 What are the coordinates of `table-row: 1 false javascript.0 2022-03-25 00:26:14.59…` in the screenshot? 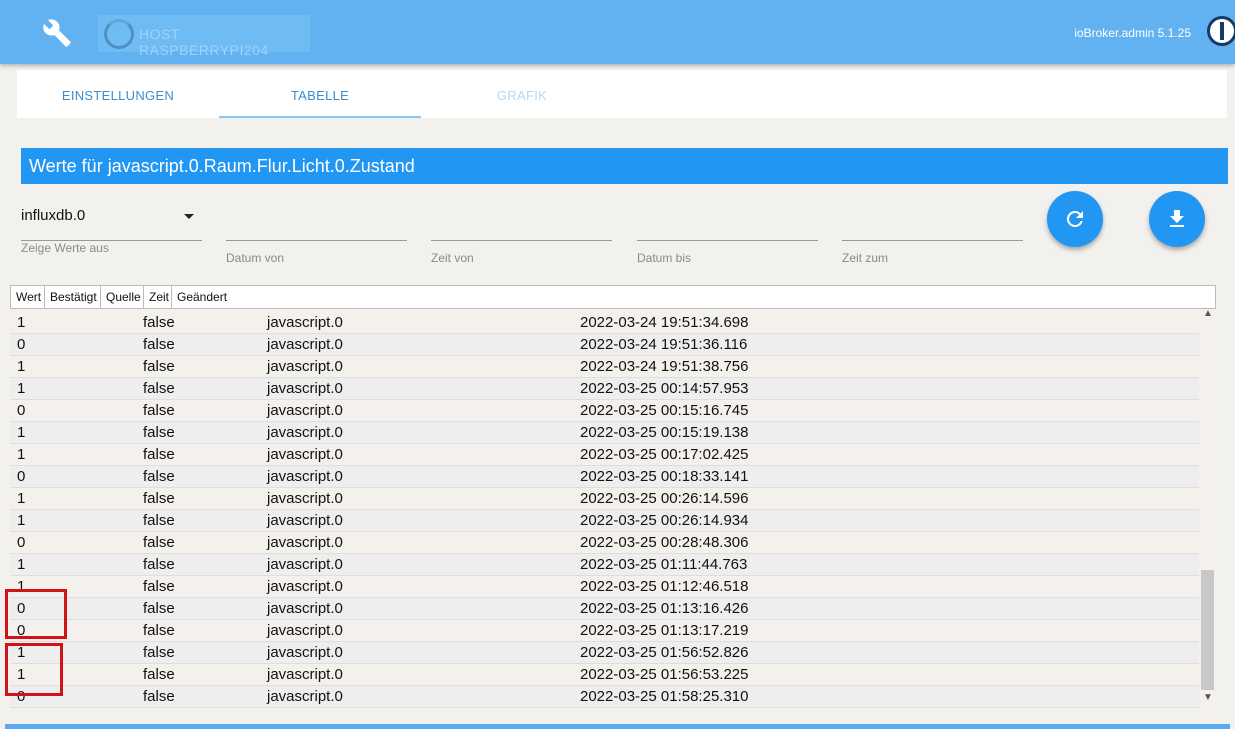 It's located at (604, 499).